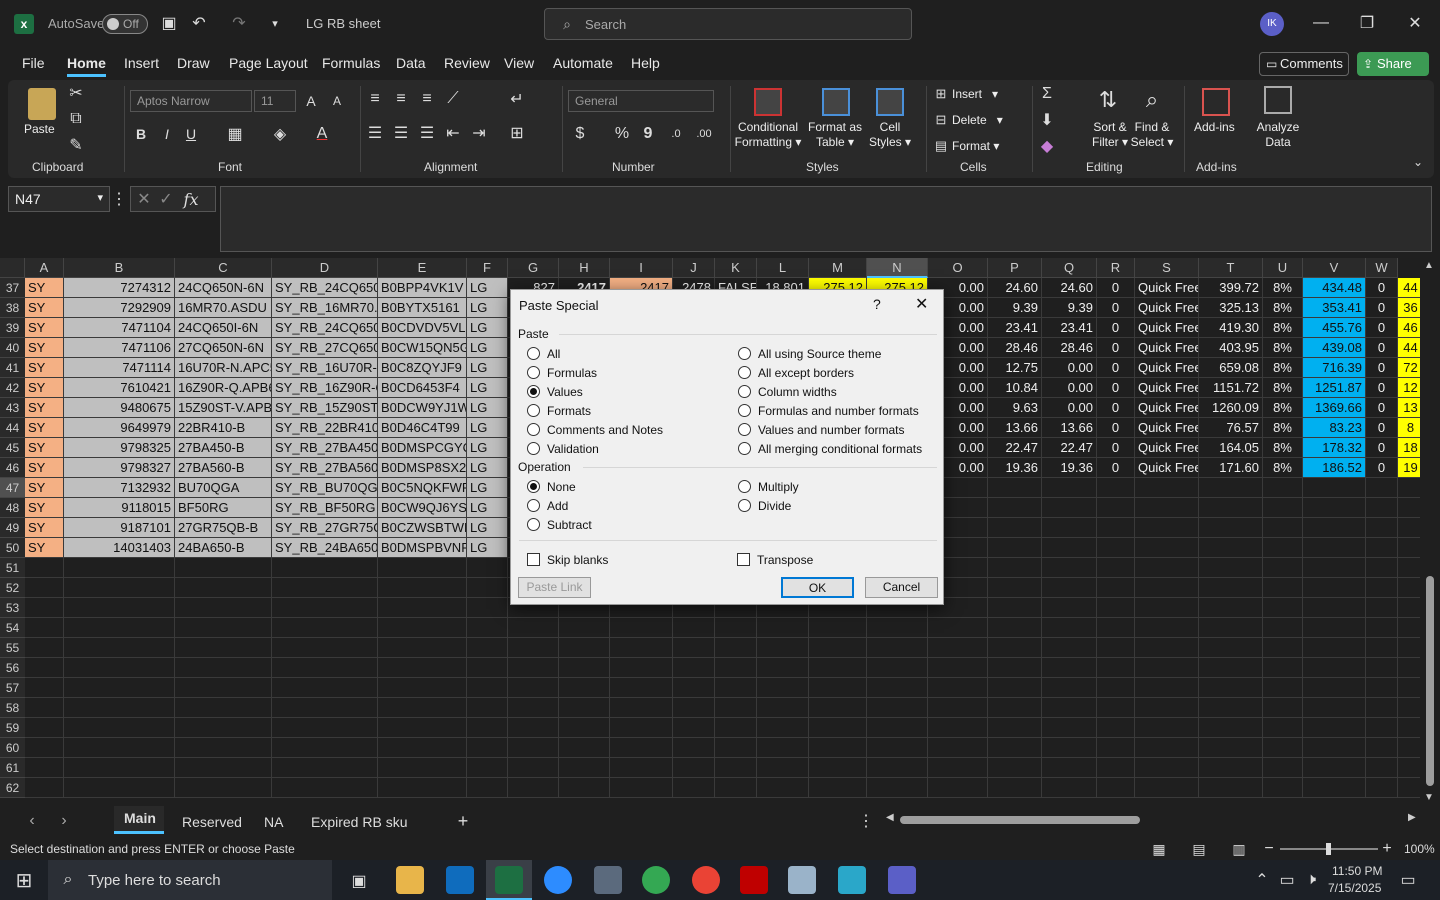  Describe the element at coordinates (119, 368) in the screenshot. I see `table-cell: 7471114` at that location.